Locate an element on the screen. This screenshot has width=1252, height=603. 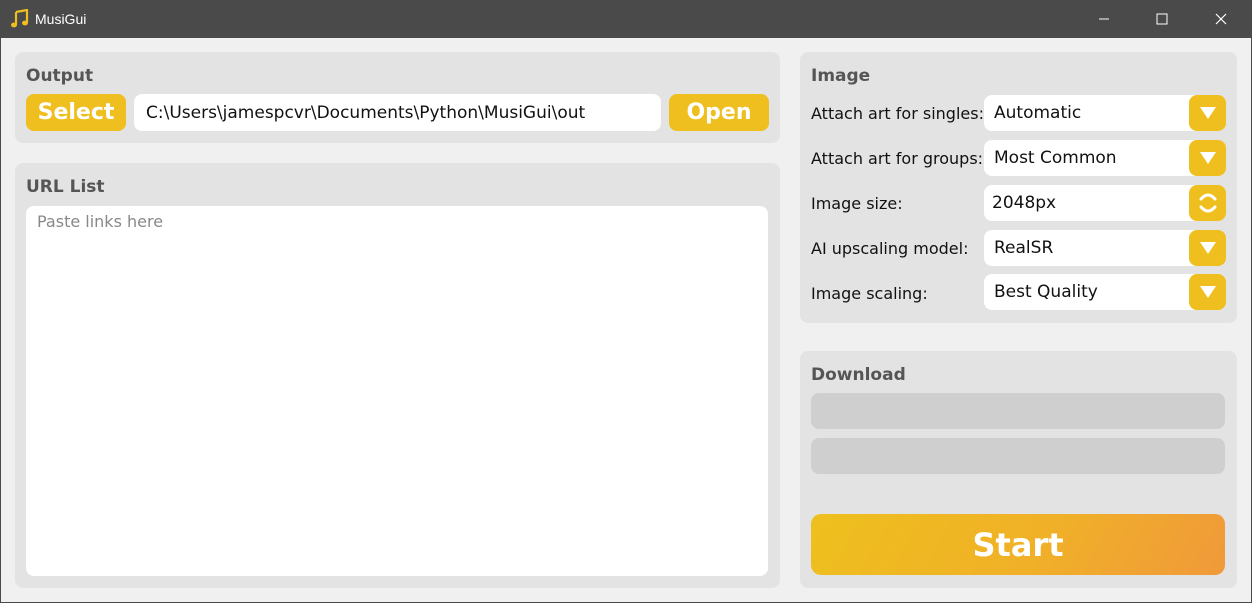
download-panel: Download Start is located at coordinates (1018, 469).